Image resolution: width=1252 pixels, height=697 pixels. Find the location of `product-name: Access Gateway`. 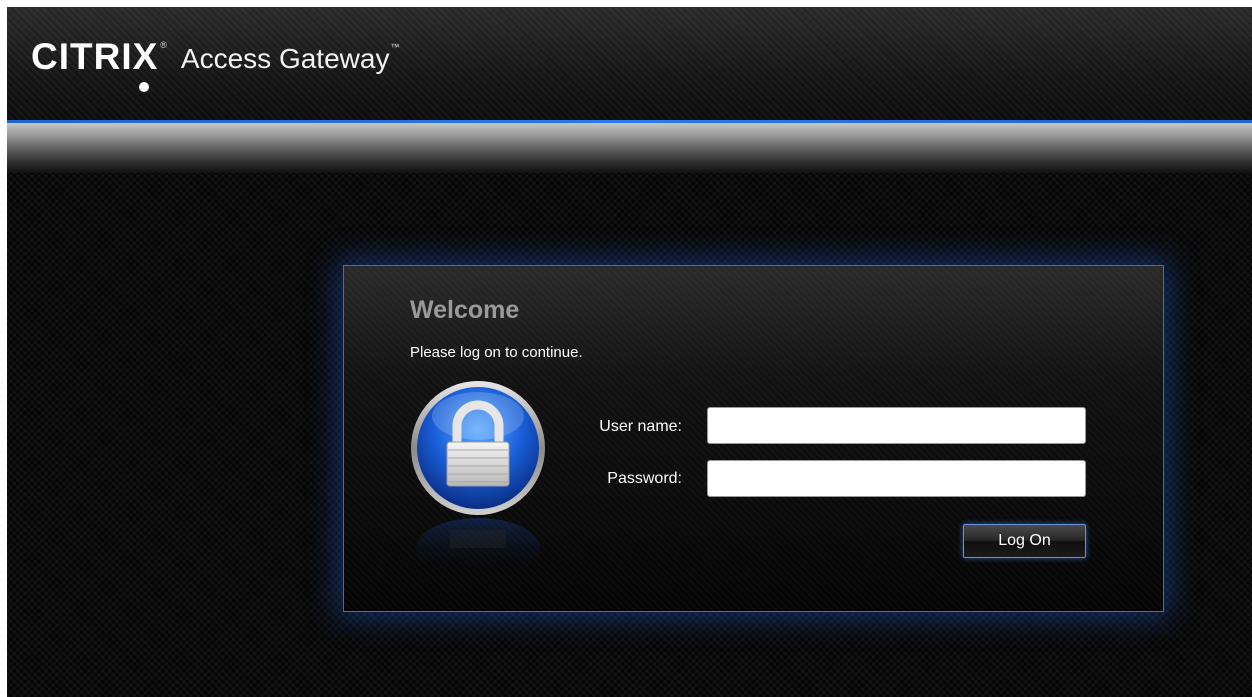

product-name: Access Gateway is located at coordinates (285, 58).